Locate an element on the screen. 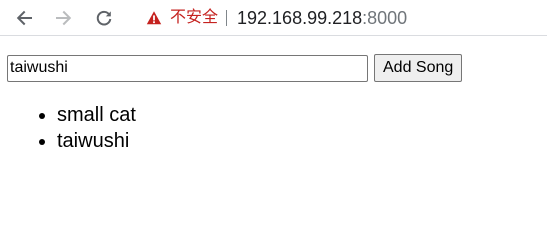 The height and width of the screenshot is (240, 547). song-list-item: taiwushi is located at coordinates (96, 141).